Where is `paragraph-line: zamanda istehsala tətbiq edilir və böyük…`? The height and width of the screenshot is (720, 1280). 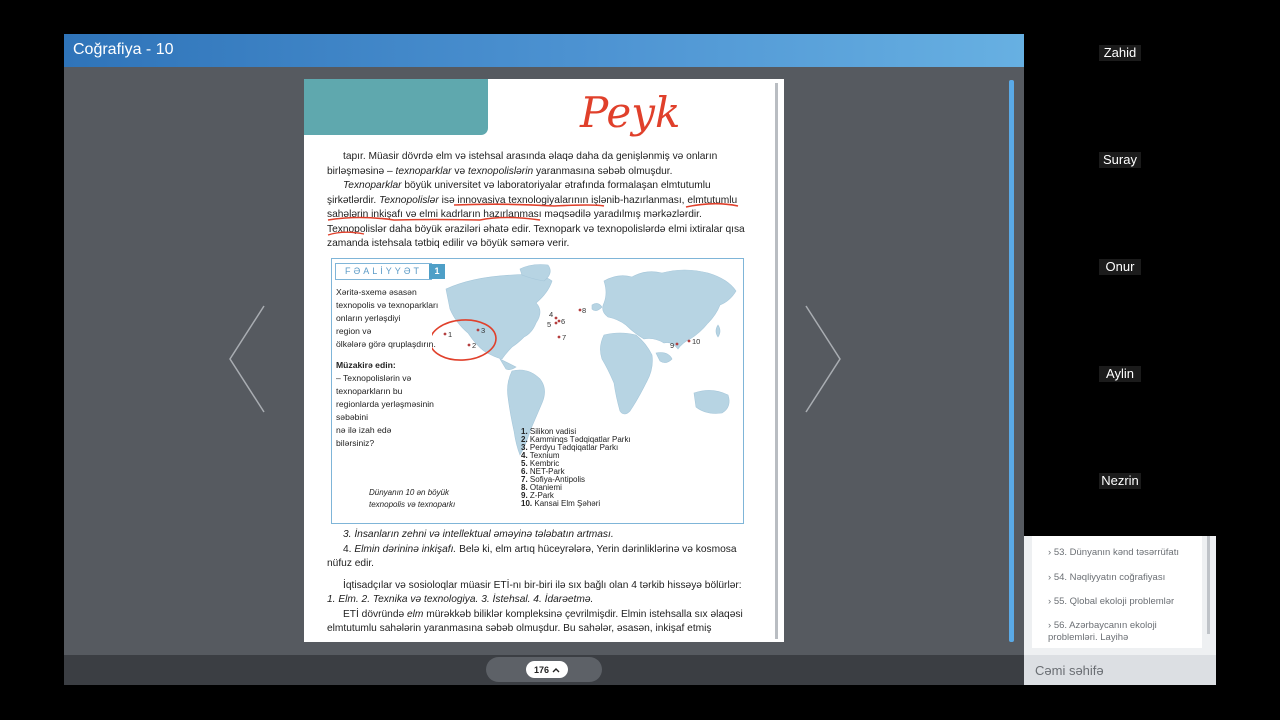
paragraph-line: zamanda istehsala tətbiq edilir və böyük… is located at coordinates (448, 243).